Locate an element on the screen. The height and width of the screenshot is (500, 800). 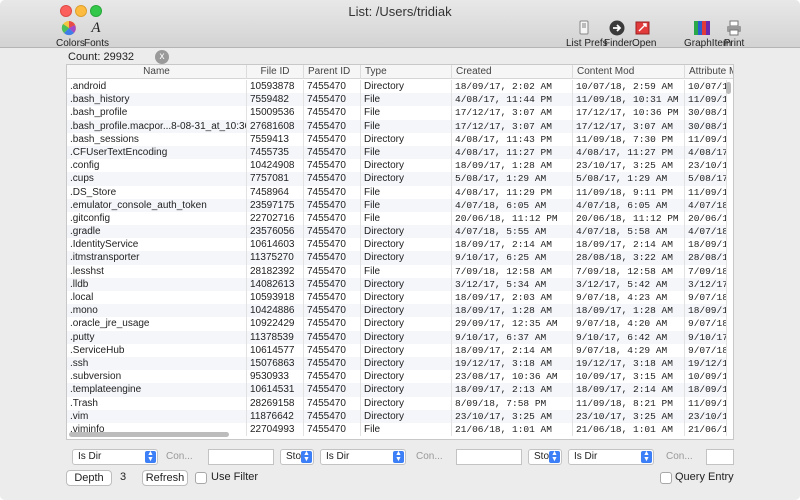
cell-file-id: 22702716 is located at coordinates (275, 218).